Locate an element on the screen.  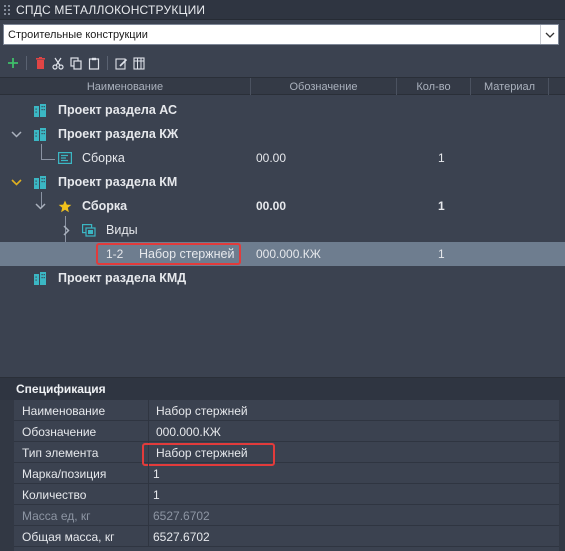
panel-title: СПДС МЕТАЛЛОКОНСТРУКЦИИ is located at coordinates (111, 9).